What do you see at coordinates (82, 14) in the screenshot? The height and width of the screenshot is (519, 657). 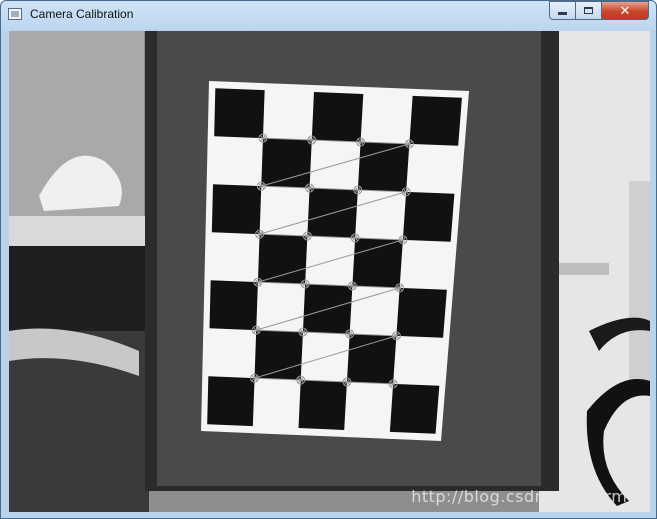 I see `window-title: Camera Calibration` at bounding box center [82, 14].